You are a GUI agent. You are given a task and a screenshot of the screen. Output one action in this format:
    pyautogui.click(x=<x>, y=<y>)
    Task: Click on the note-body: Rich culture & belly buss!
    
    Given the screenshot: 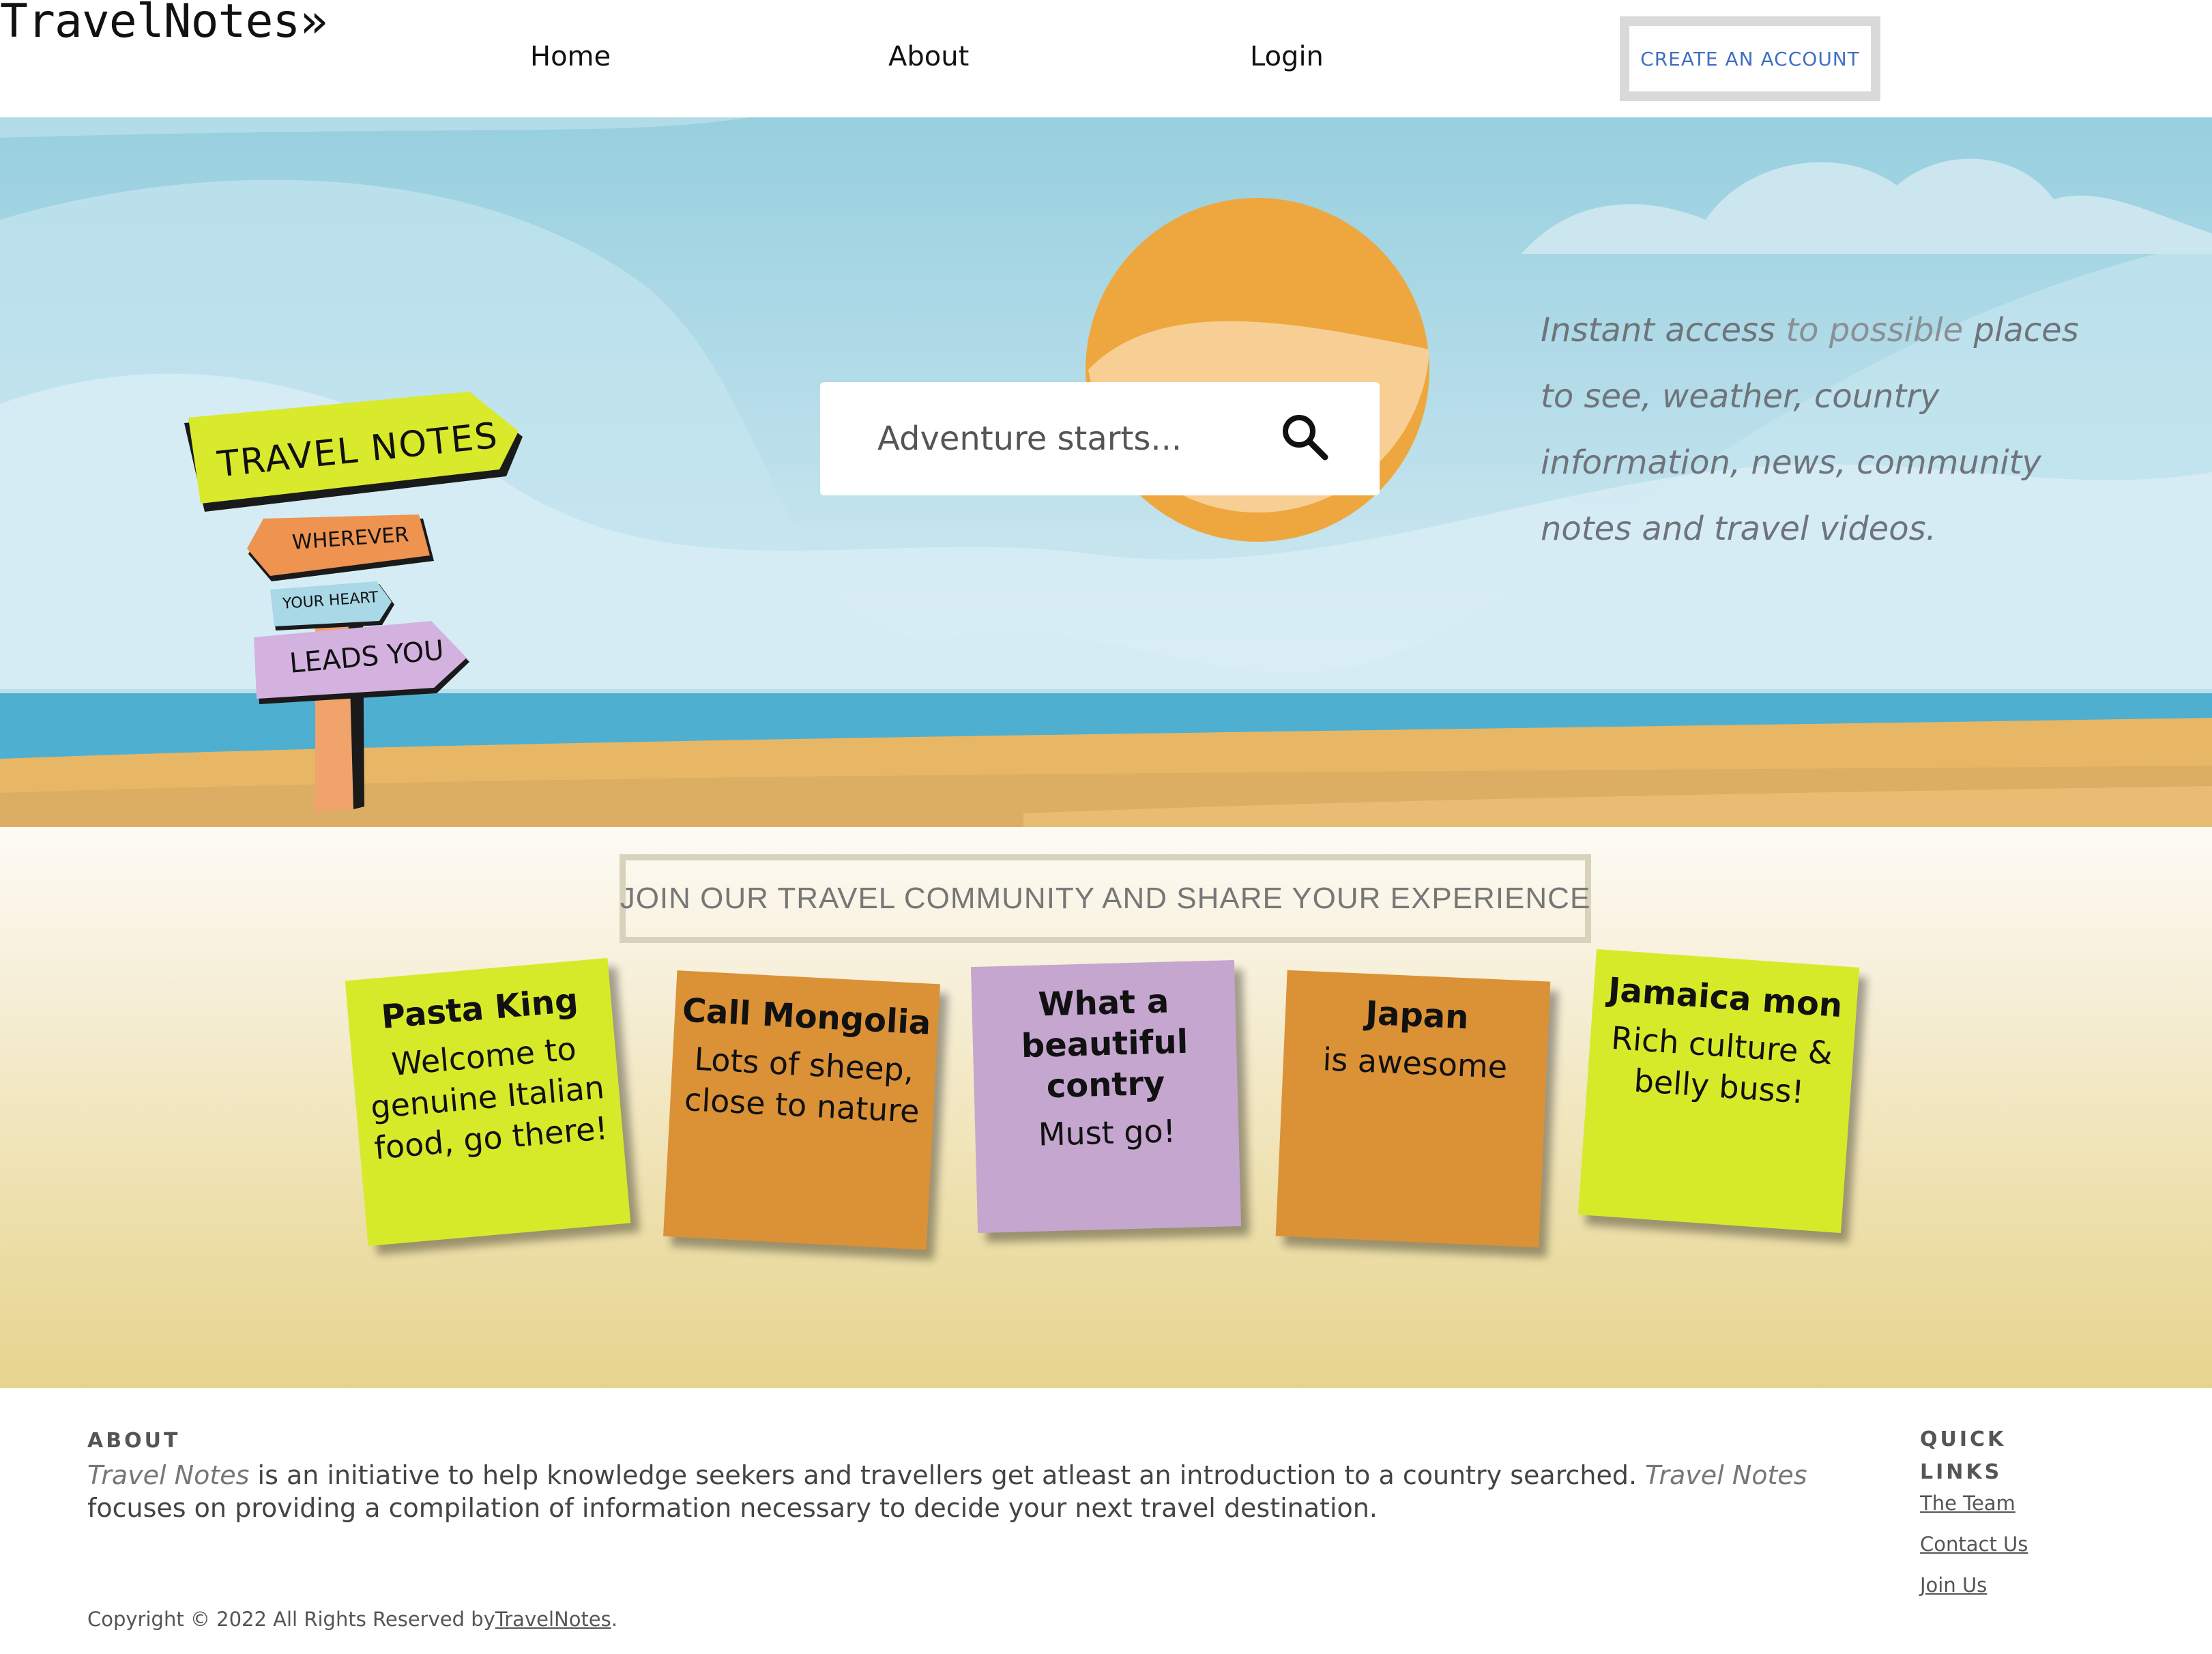 What is the action you would take?
    pyautogui.click(x=1722, y=1065)
    